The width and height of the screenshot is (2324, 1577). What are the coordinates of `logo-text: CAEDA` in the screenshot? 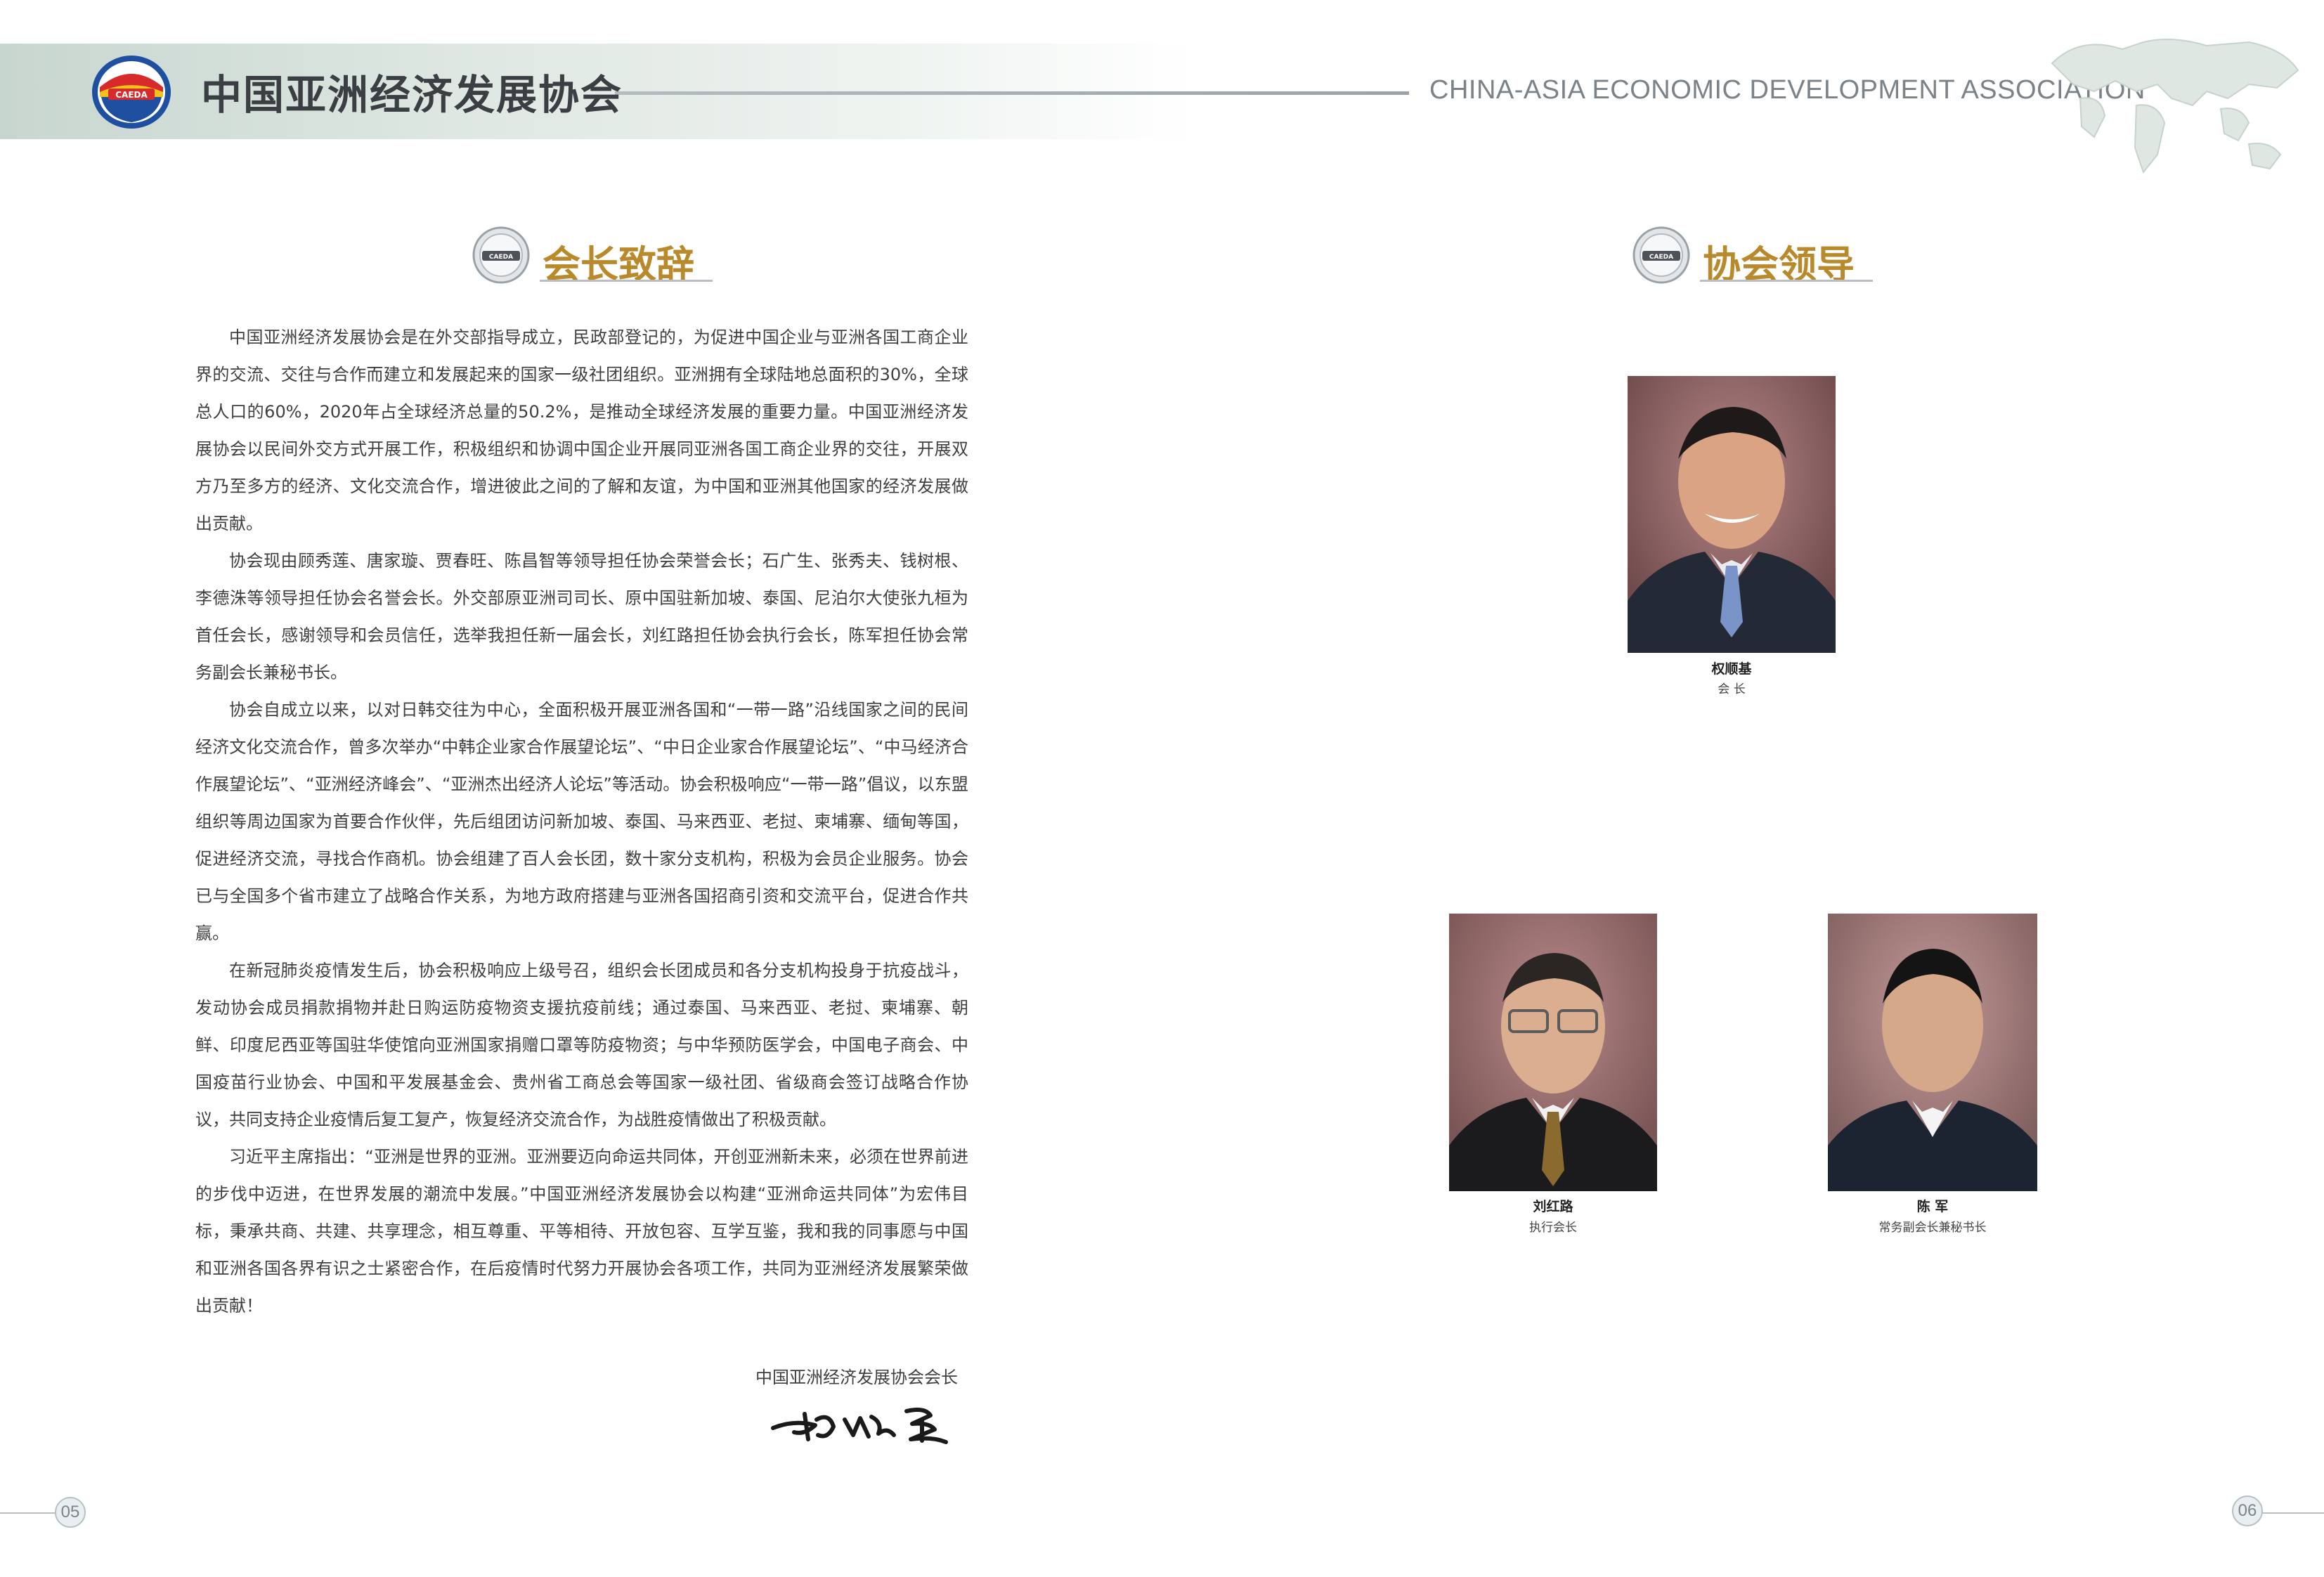 It's located at (131, 95).